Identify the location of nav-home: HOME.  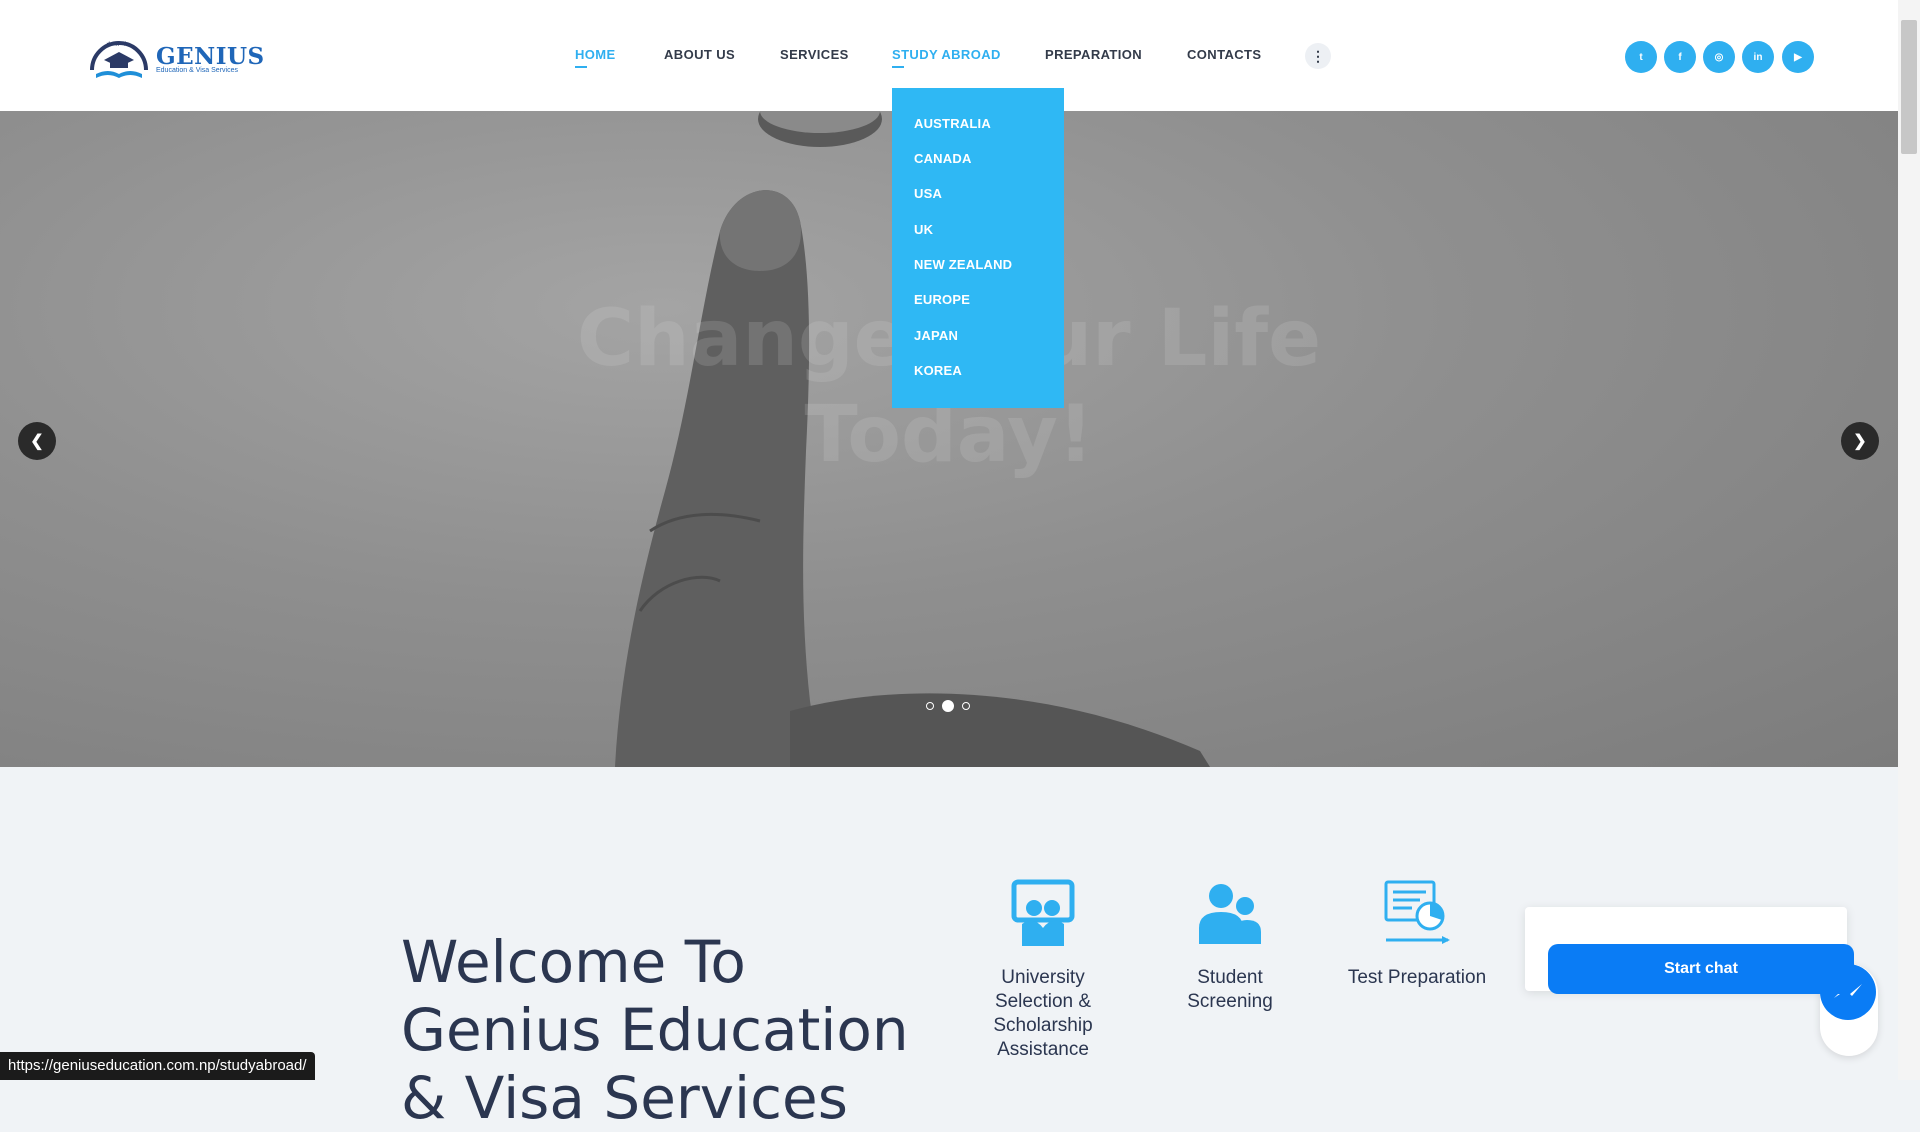
(595, 57).